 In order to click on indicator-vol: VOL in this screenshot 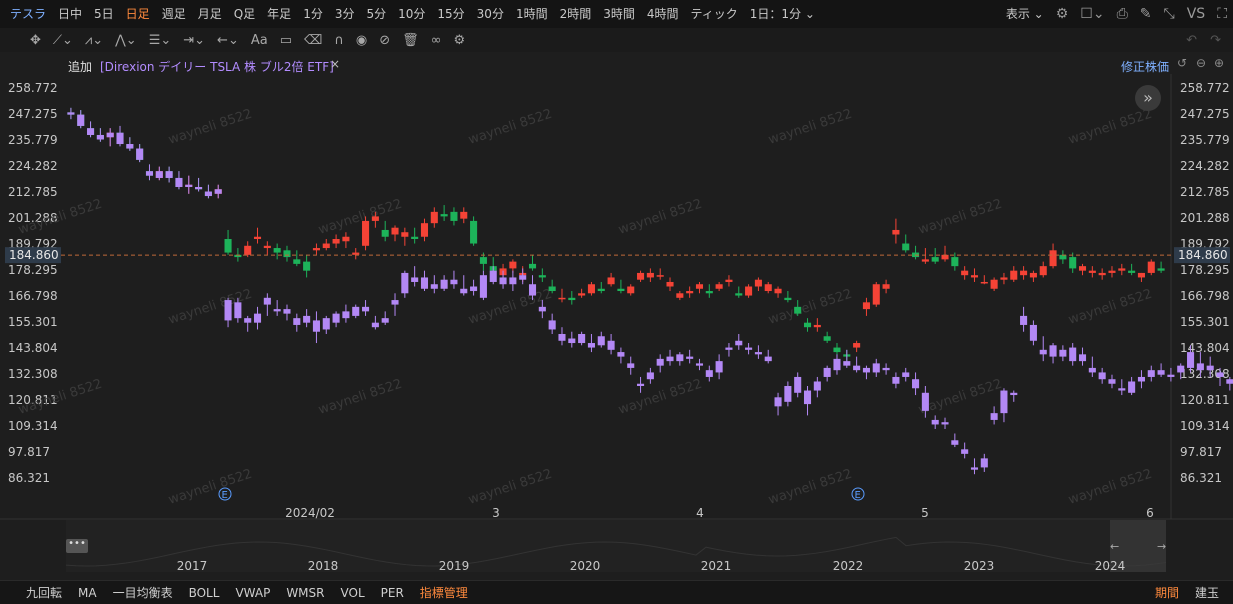, I will do `click(353, 593)`.